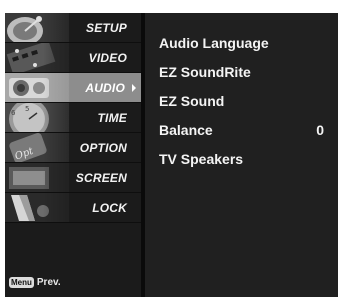 Image resolution: width=338 pixels, height=297 pixels. Describe the element at coordinates (27, 109) in the screenshot. I see `svg-text: 5` at that location.